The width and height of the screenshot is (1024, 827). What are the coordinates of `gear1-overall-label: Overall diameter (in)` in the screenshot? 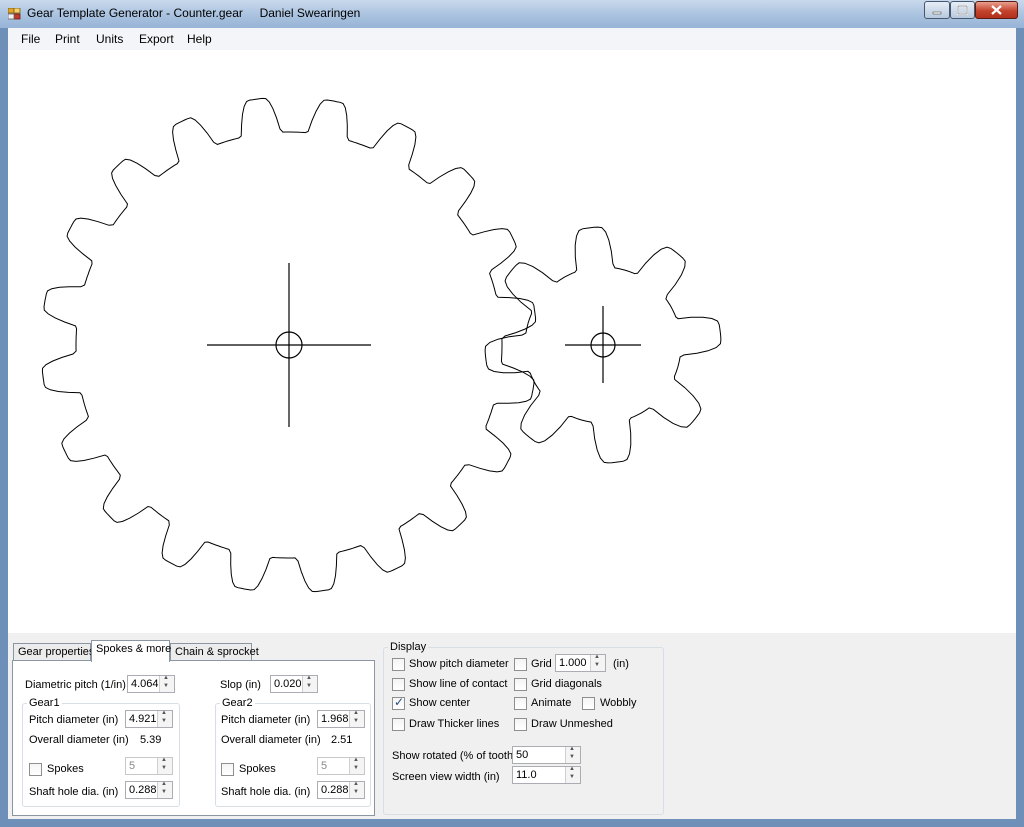 It's located at (79, 740).